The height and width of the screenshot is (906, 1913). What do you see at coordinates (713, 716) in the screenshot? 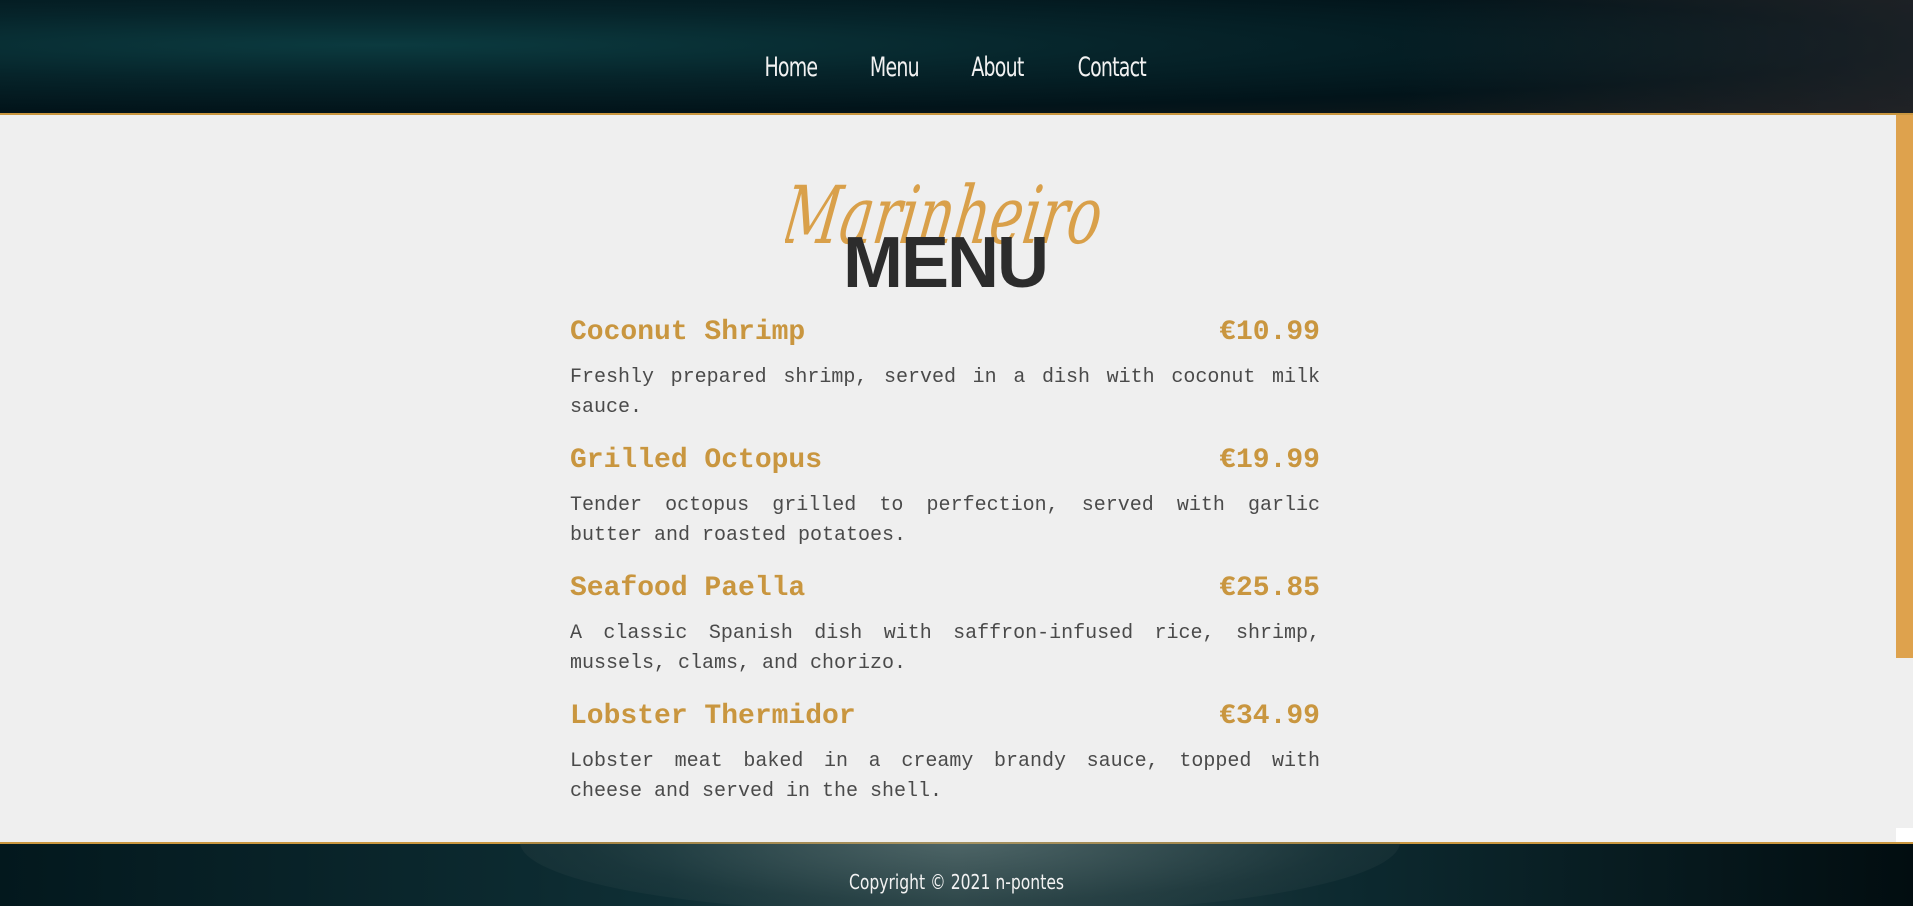
I see `menu-item-name: Lobster Thermidor` at bounding box center [713, 716].